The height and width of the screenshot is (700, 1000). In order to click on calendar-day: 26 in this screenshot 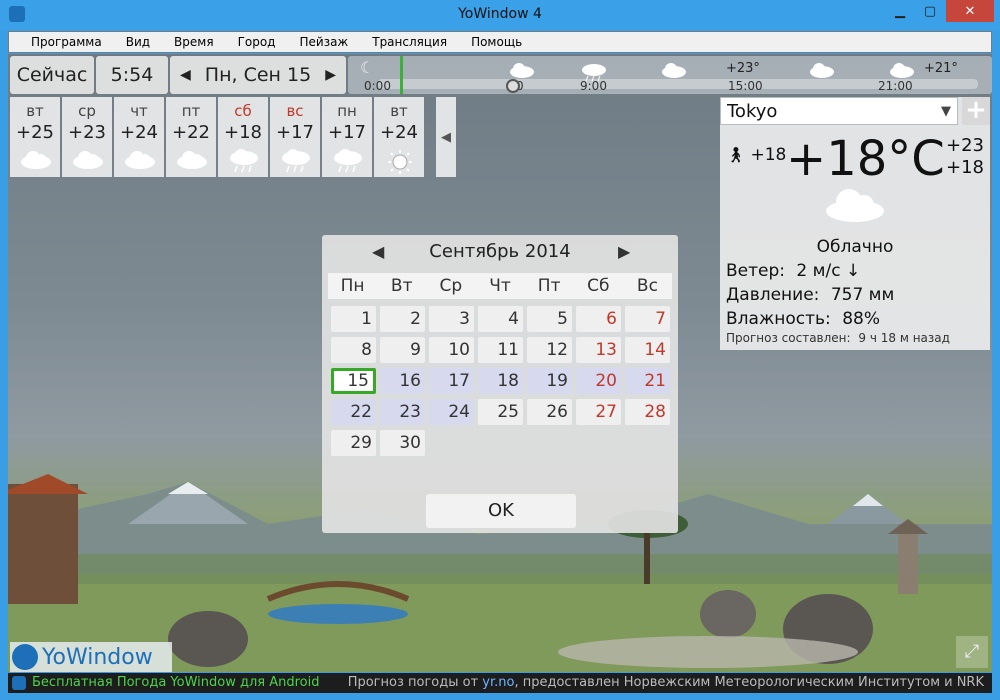, I will do `click(549, 412)`.